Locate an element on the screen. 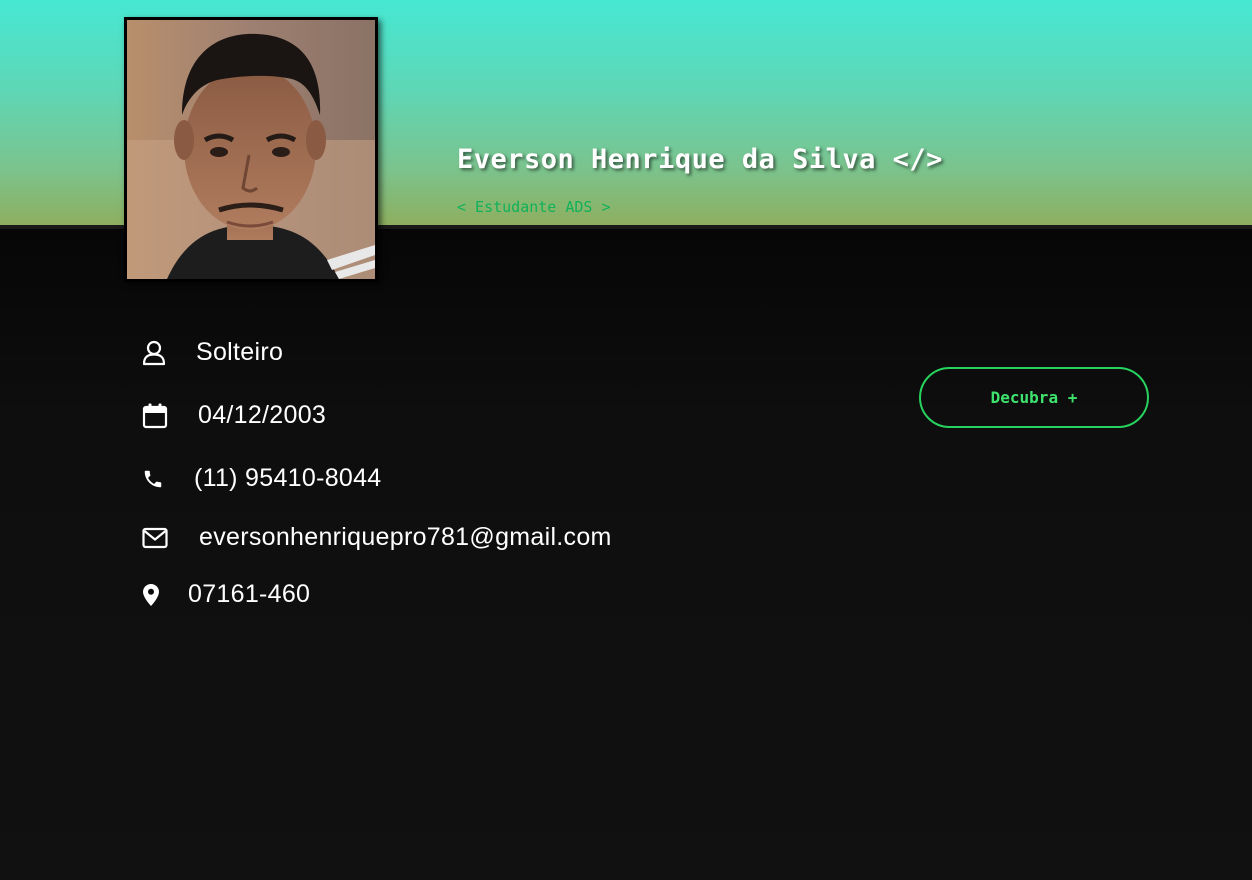 The image size is (1252, 880). email-value: eversonhenriquepro781@gmail.com is located at coordinates (405, 537).